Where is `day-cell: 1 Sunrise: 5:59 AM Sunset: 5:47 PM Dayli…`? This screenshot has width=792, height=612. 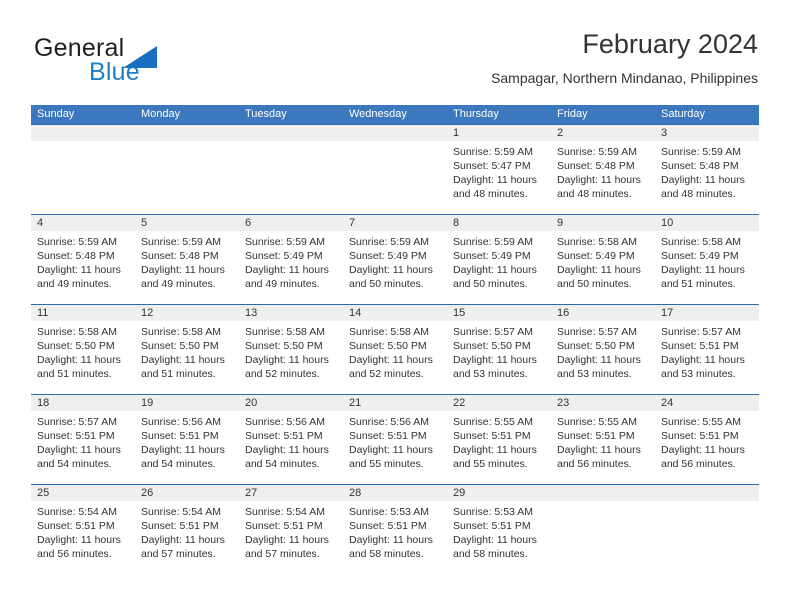
day-cell: 1 Sunrise: 5:59 AM Sunset: 5:47 PM Dayli… is located at coordinates (499, 169).